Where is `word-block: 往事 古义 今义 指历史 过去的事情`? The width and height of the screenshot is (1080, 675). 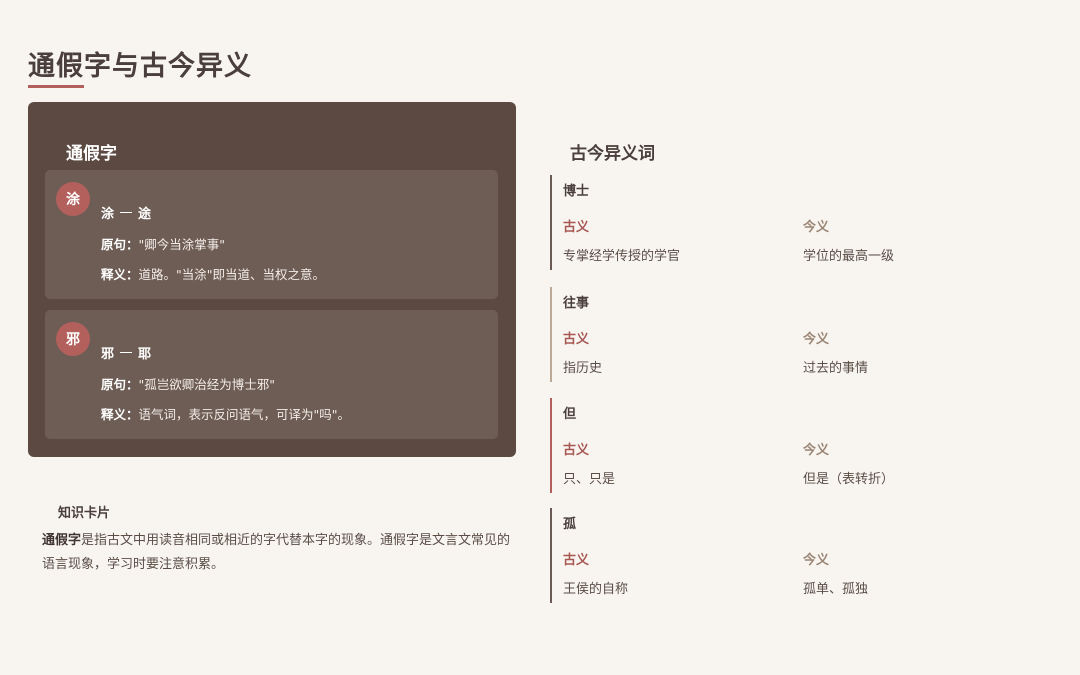
word-block: 往事 古义 今义 指历史 过去的事情 is located at coordinates (785, 334).